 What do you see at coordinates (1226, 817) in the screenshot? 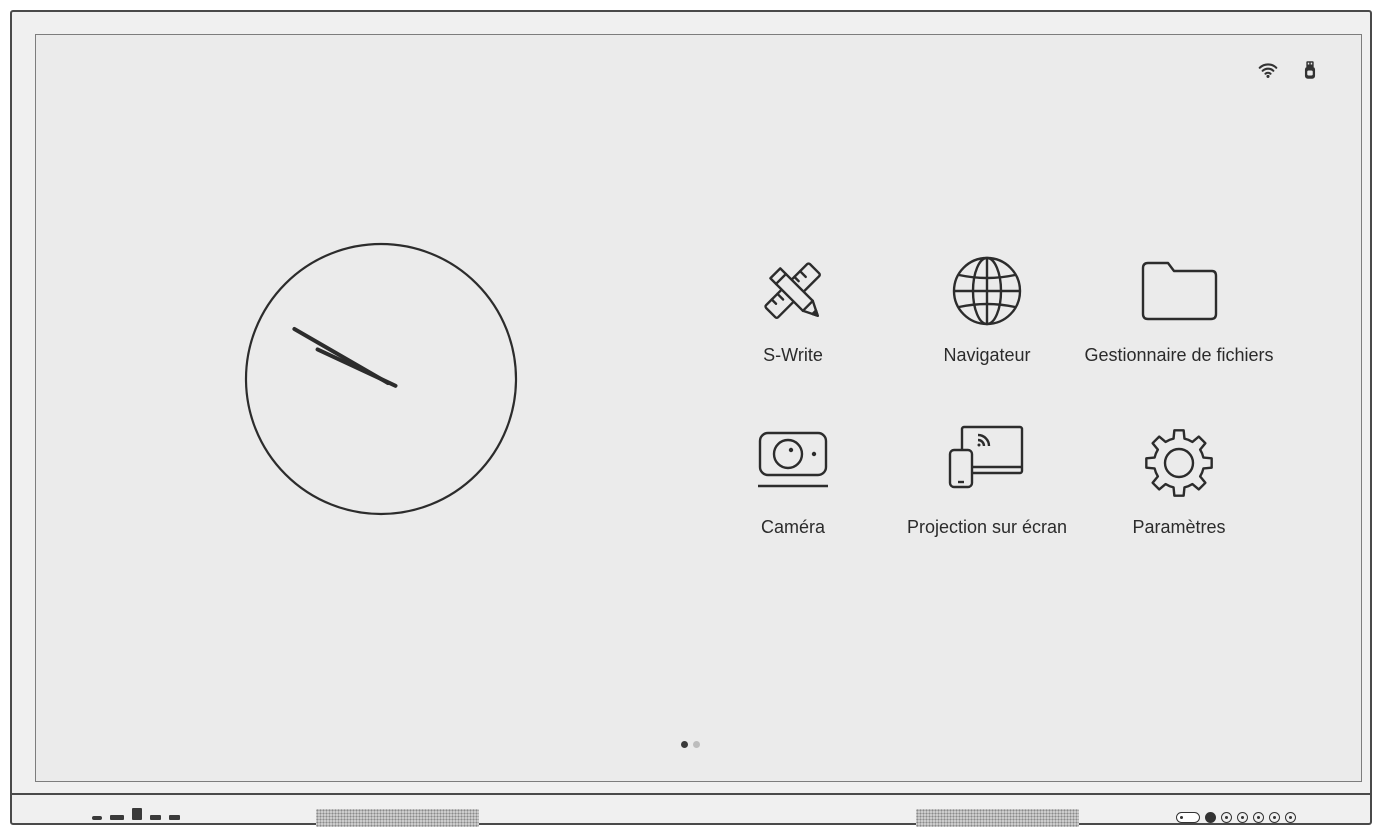
I see `home-button` at bounding box center [1226, 817].